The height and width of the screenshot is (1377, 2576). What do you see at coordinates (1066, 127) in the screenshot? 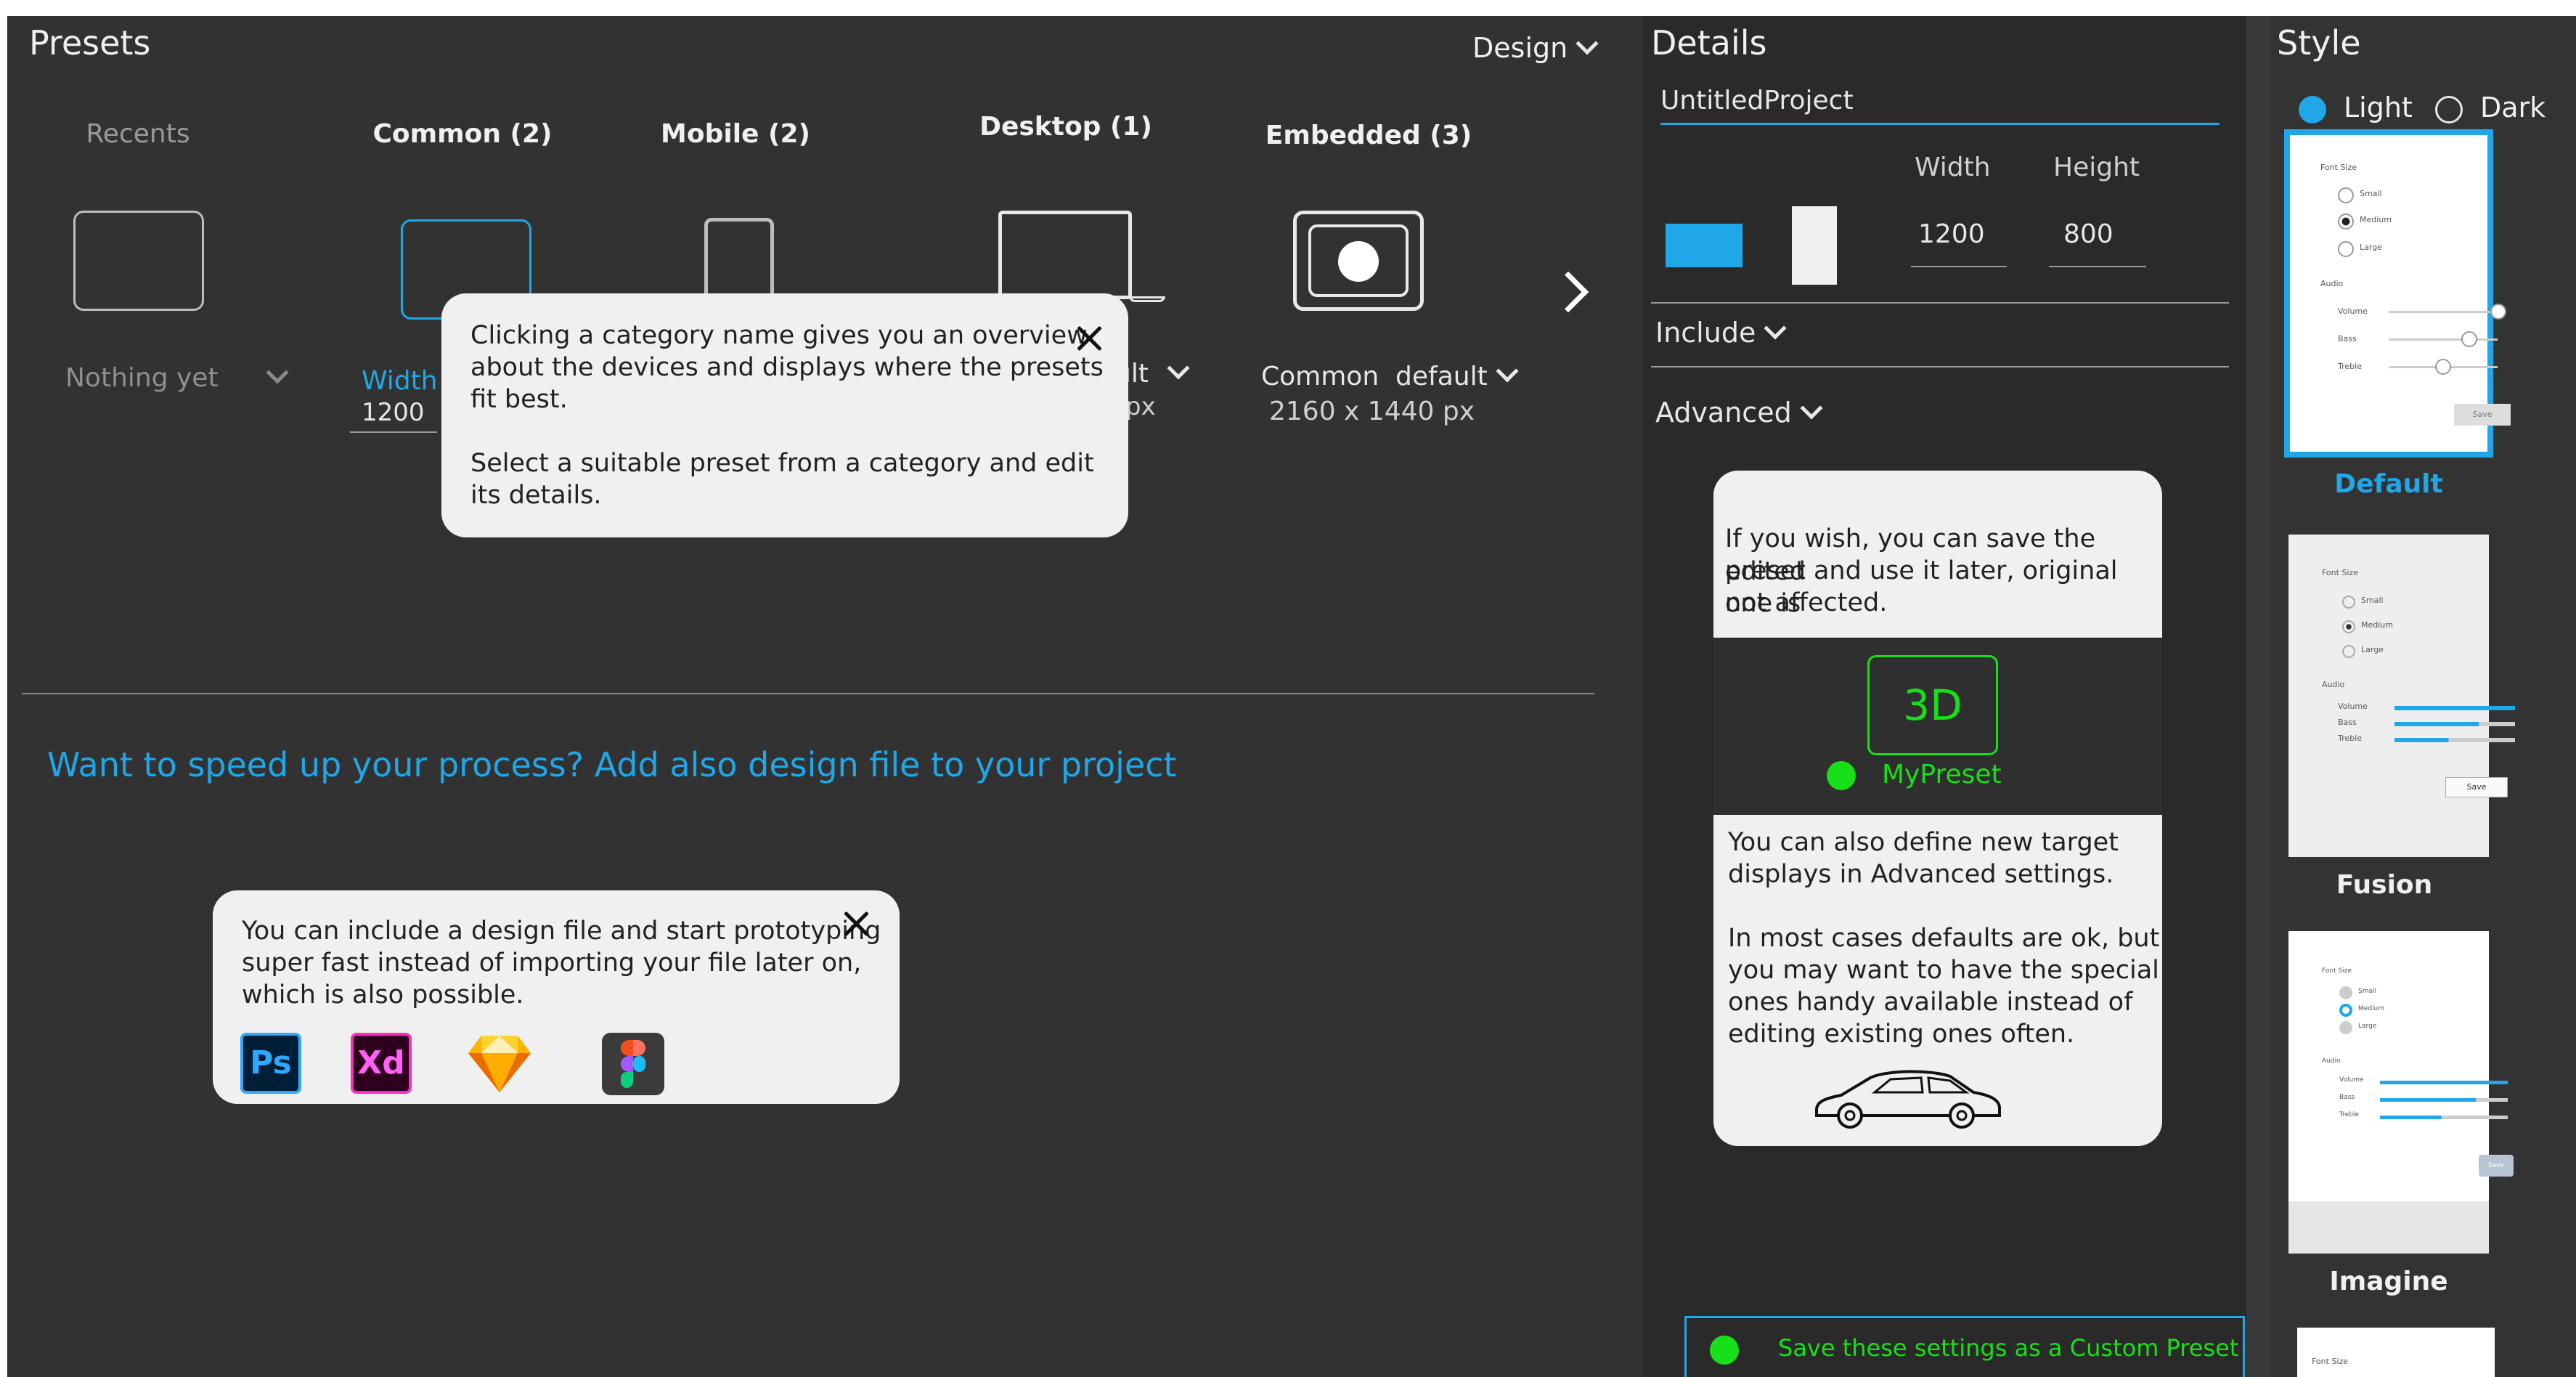
I see `category-desktop: Desktop (1)` at bounding box center [1066, 127].